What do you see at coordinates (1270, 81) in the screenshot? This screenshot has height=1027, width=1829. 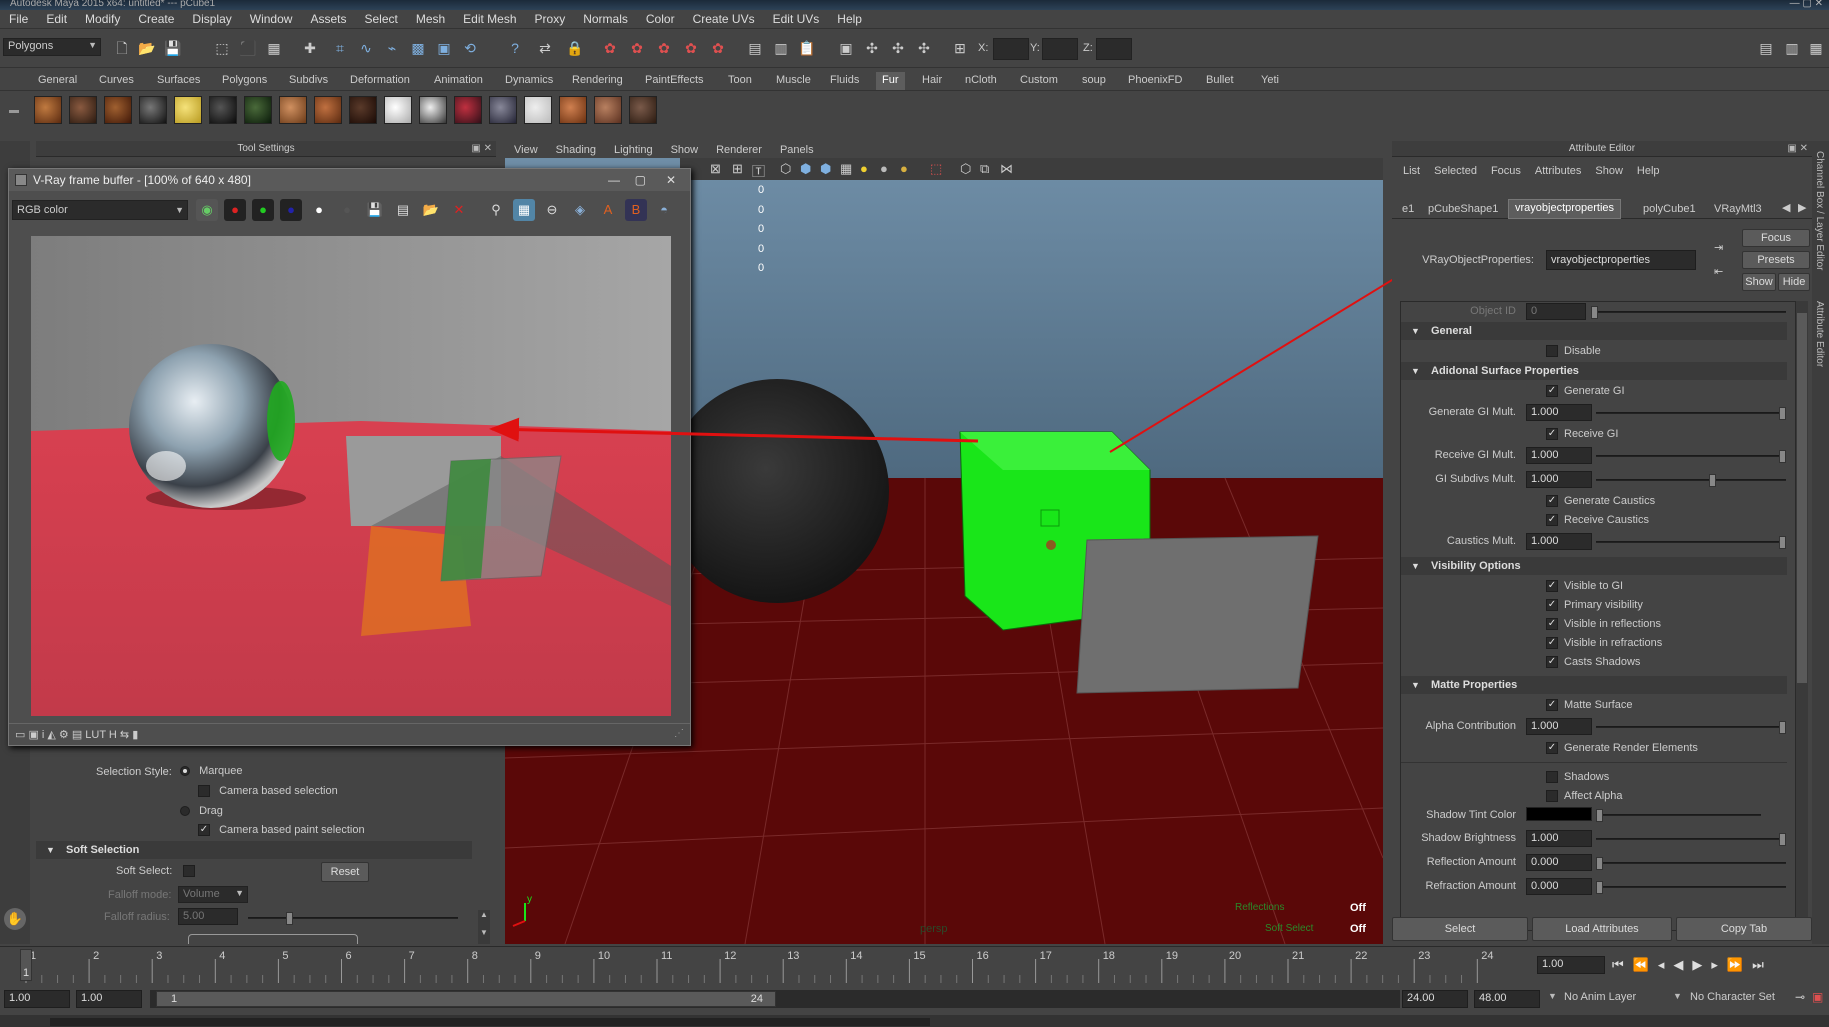 I see `shelf-tab-yeti: Yeti` at bounding box center [1270, 81].